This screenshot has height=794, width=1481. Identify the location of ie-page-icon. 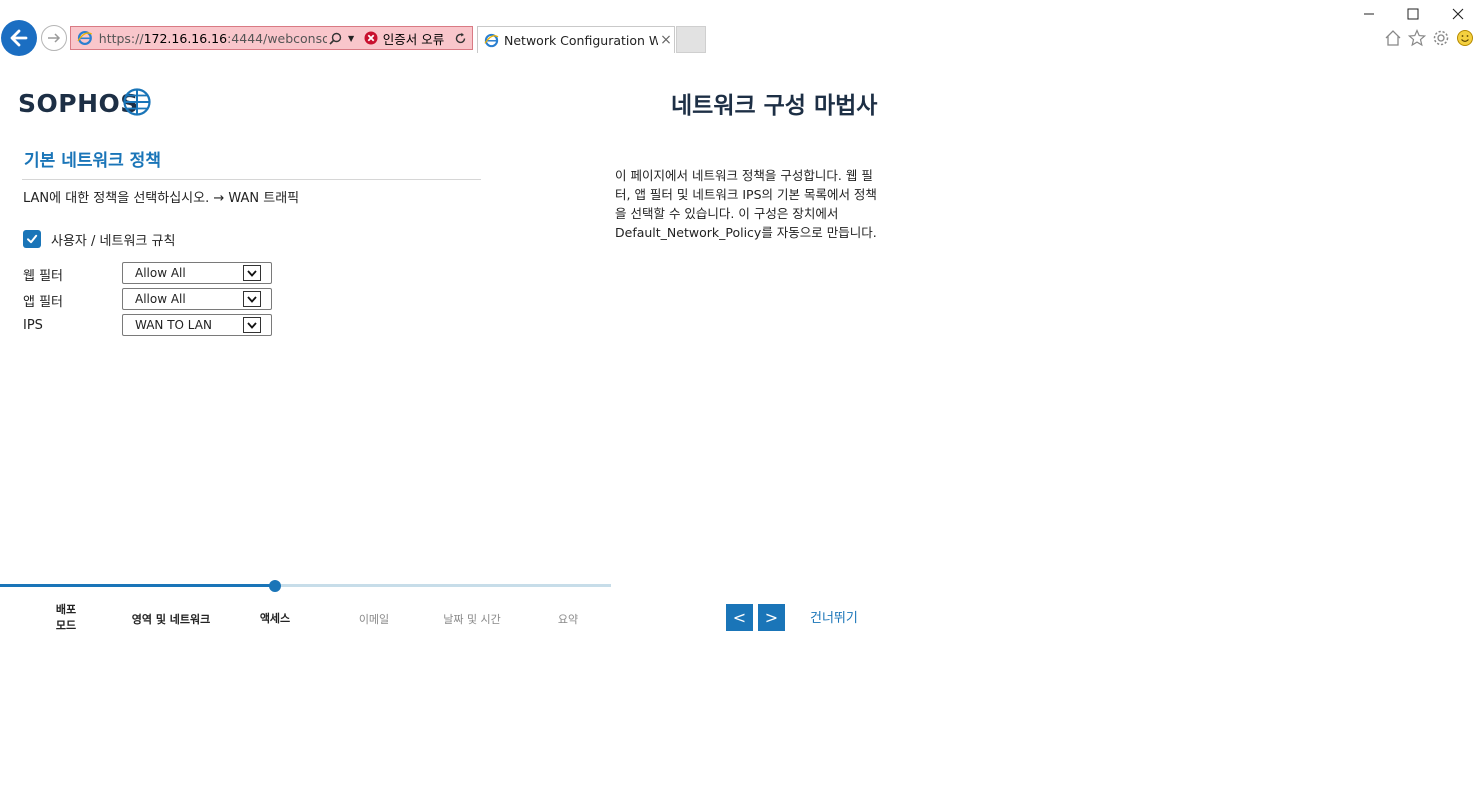
(85, 38).